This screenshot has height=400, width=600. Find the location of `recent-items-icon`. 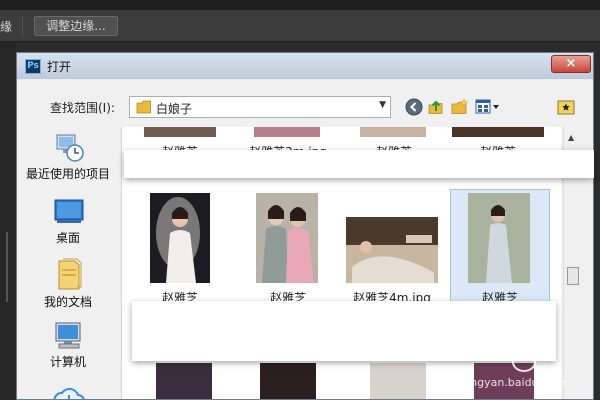

recent-items-icon is located at coordinates (70, 148).